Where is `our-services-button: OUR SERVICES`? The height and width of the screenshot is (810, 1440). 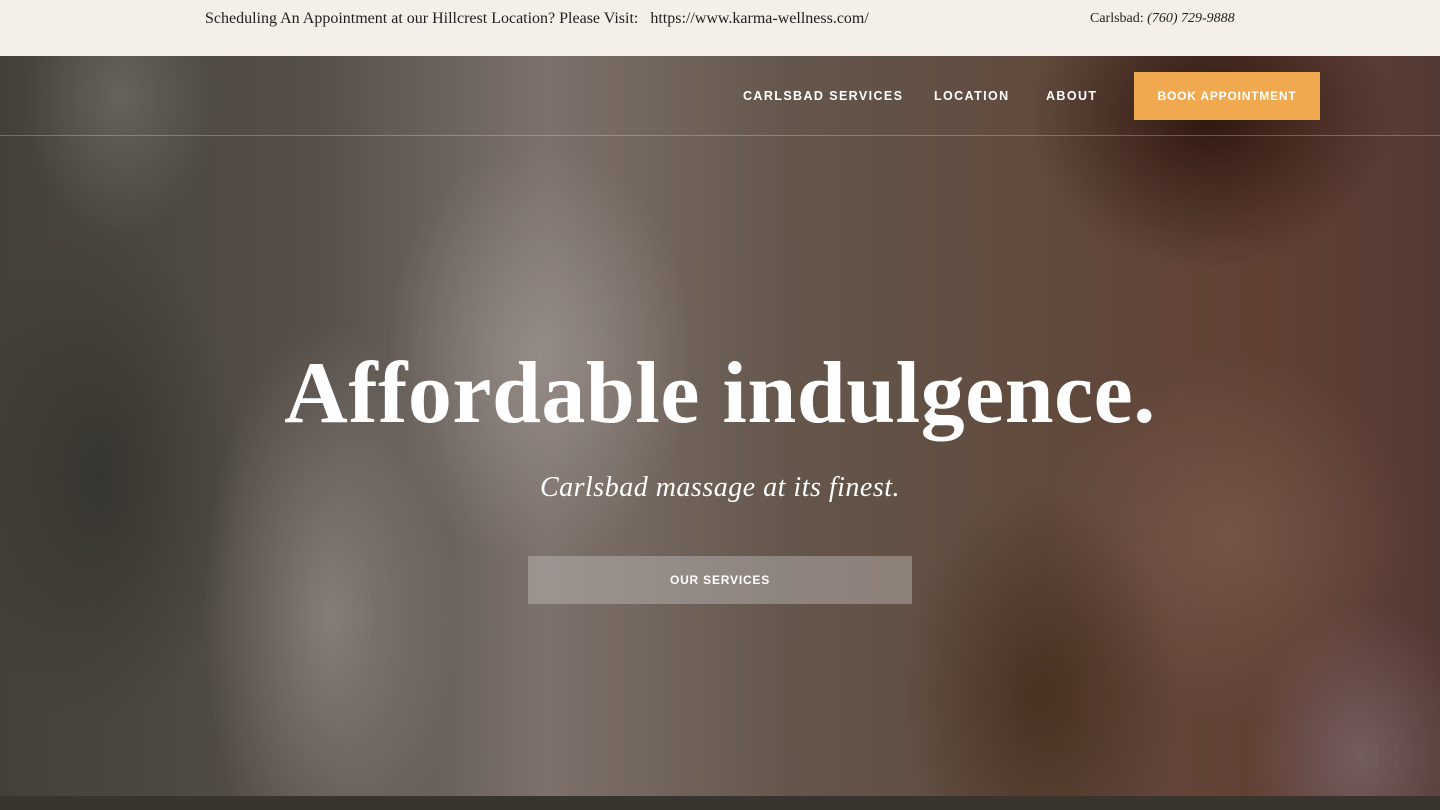 our-services-button: OUR SERVICES is located at coordinates (720, 580).